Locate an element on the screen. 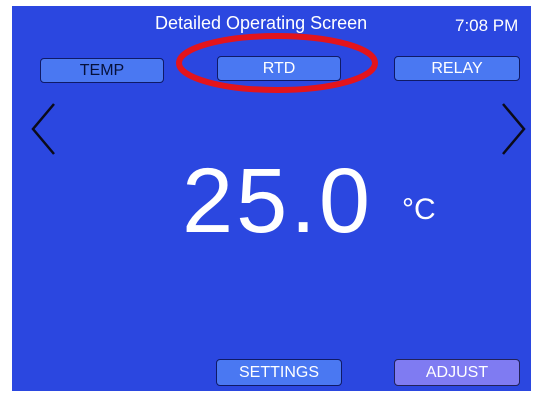  temperature-value: 25.0 is located at coordinates (278, 201).